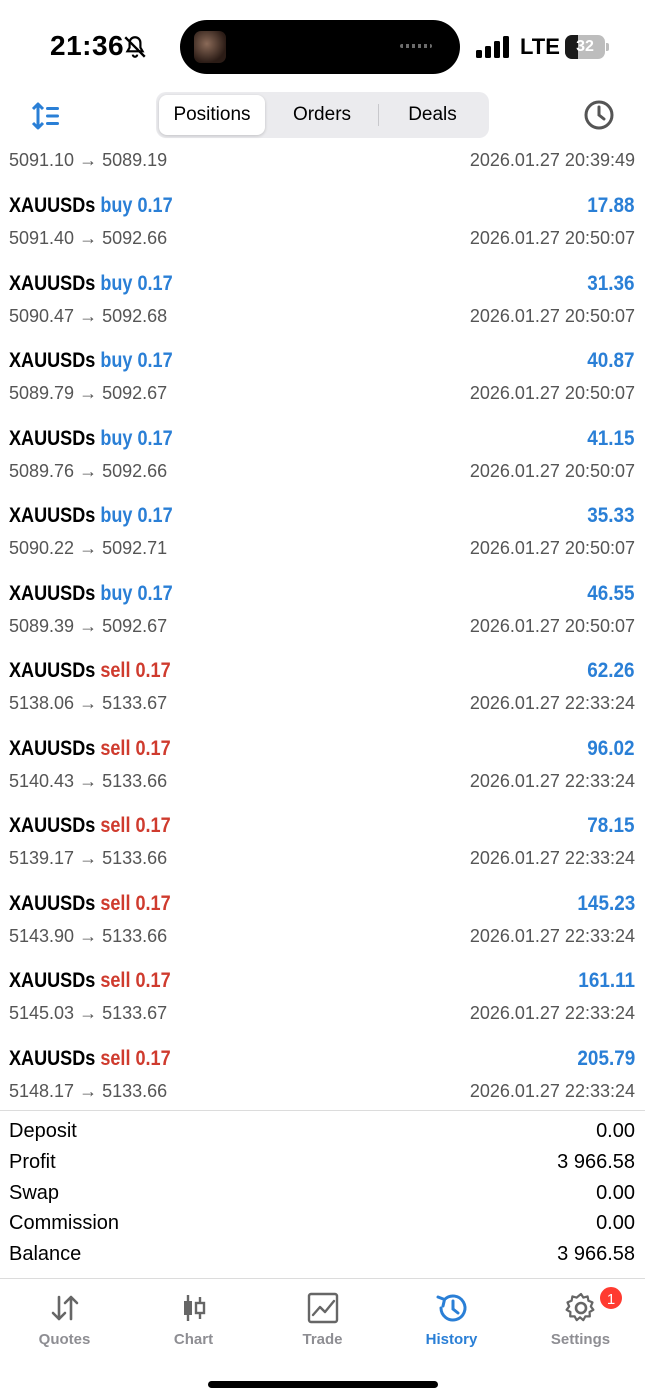  What do you see at coordinates (611, 593) in the screenshot?
I see `deal-profit: 46.55` at bounding box center [611, 593].